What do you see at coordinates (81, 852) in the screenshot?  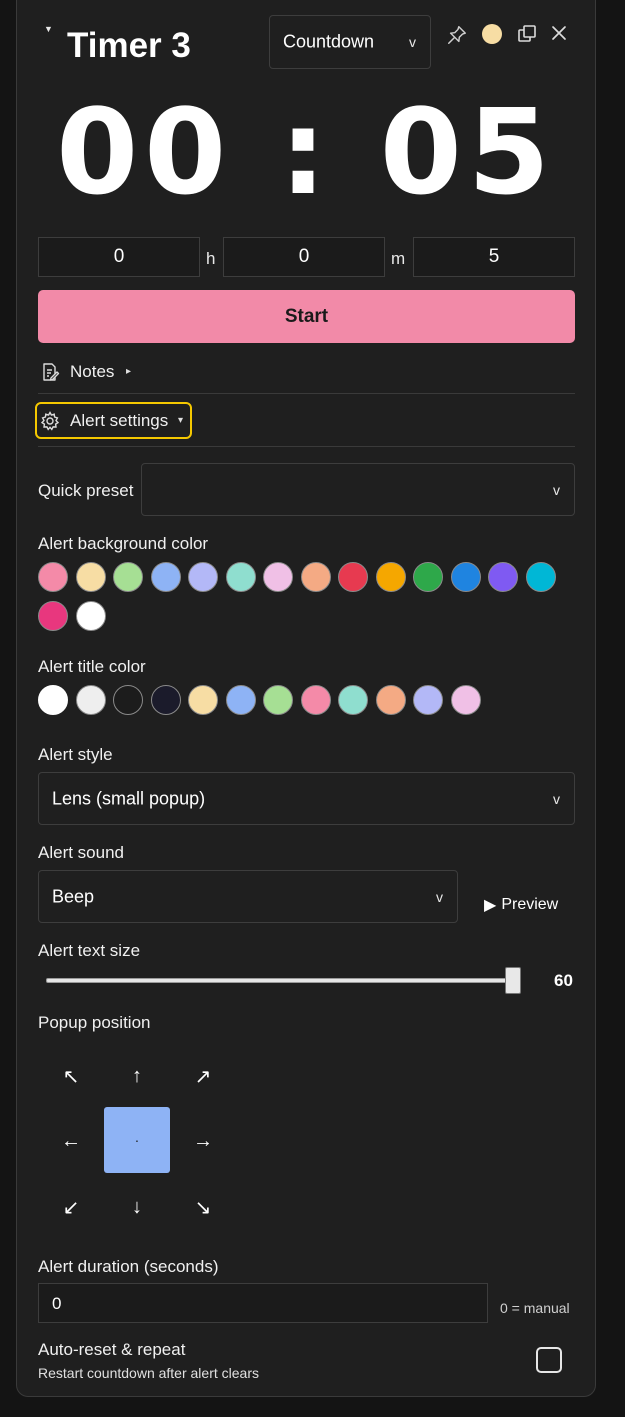 I see `alert-sound-label: Alert sound` at bounding box center [81, 852].